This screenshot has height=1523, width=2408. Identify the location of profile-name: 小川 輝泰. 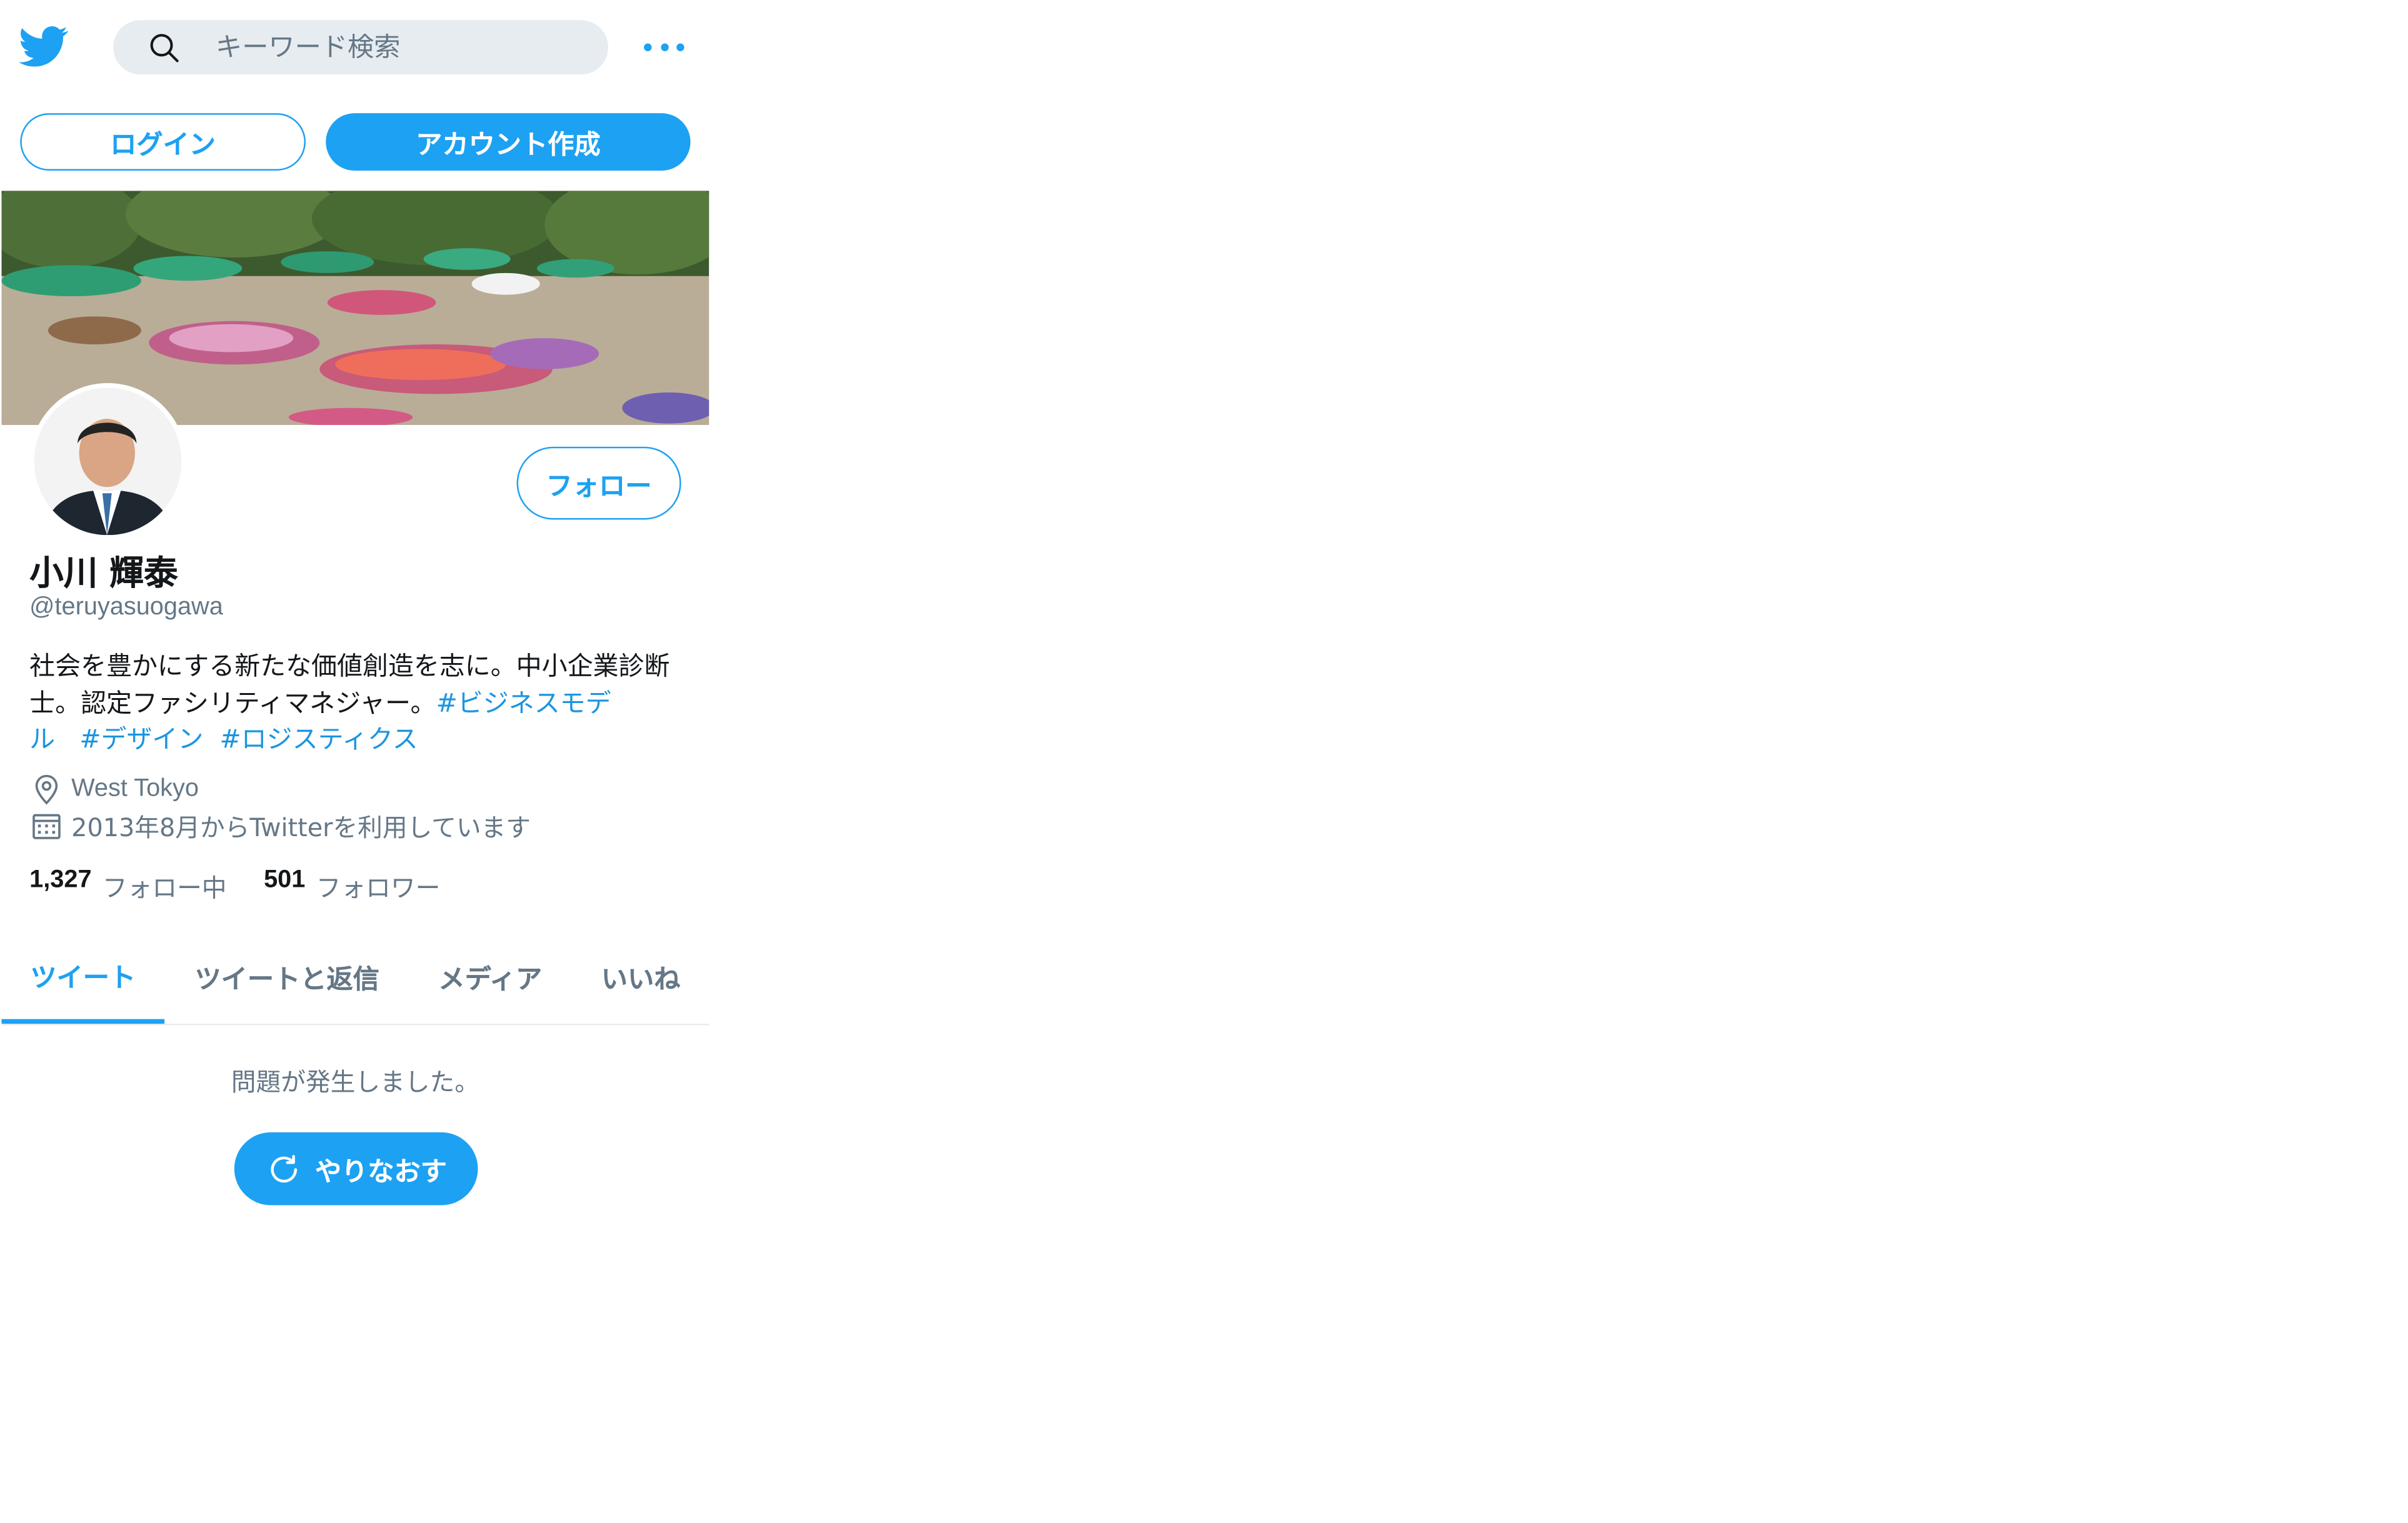
(103, 574).